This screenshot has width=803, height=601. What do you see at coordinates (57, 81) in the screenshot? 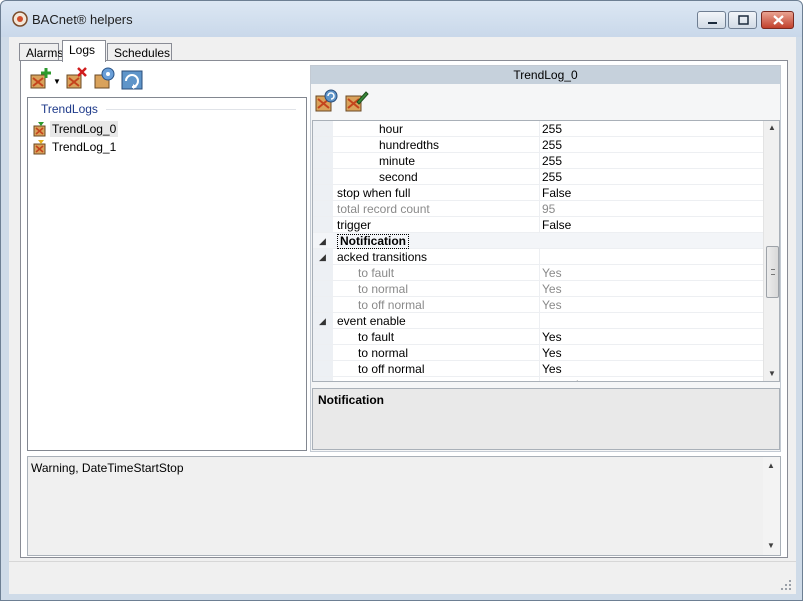
I see `add-dropdown-arrow-icon: ▼` at bounding box center [57, 81].